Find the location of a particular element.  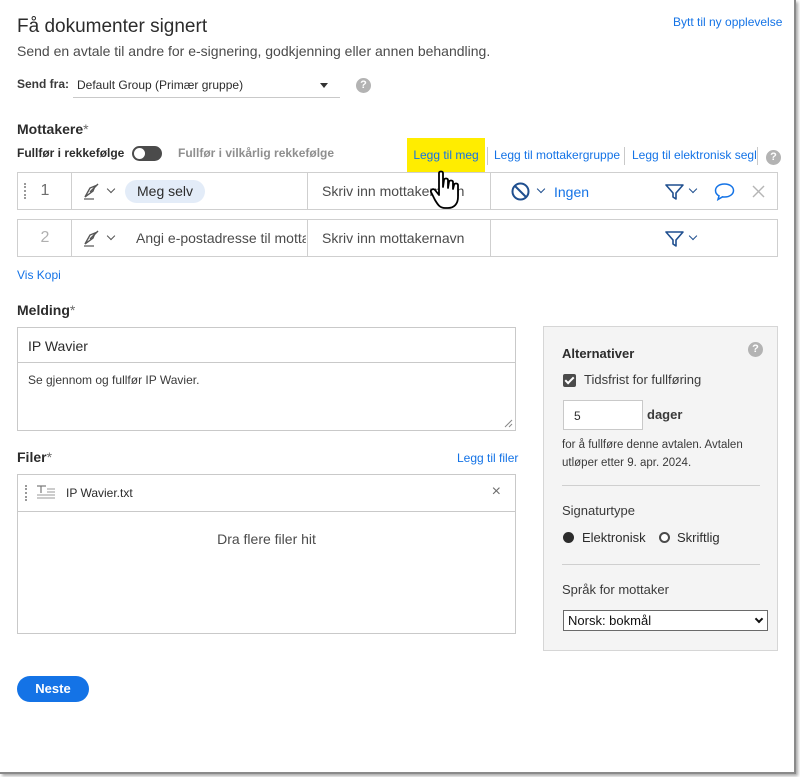

switch-experience-link: Bytt til ny opplevelse is located at coordinates (727, 22).